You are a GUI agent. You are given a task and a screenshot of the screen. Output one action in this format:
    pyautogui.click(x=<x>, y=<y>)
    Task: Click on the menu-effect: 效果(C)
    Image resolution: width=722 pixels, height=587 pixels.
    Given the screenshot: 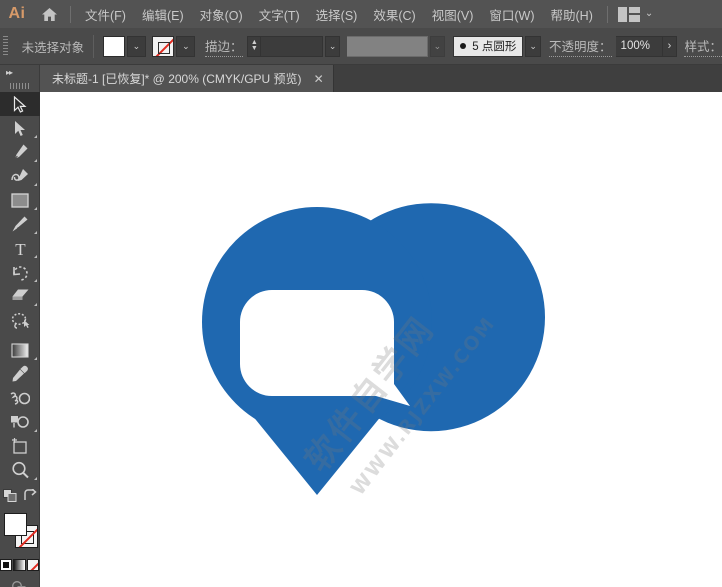 What is the action you would take?
    pyautogui.click(x=394, y=14)
    